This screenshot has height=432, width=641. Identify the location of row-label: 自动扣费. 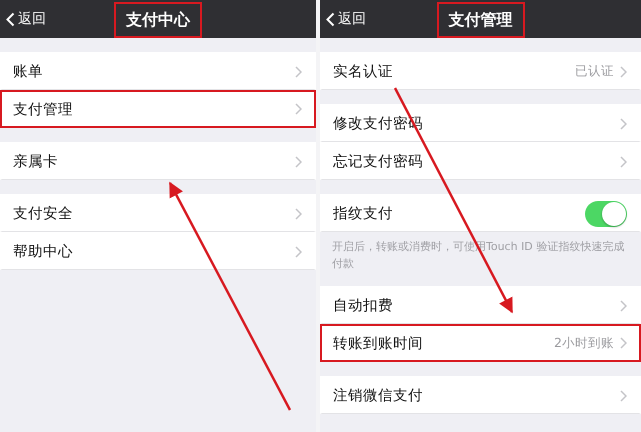
(363, 306).